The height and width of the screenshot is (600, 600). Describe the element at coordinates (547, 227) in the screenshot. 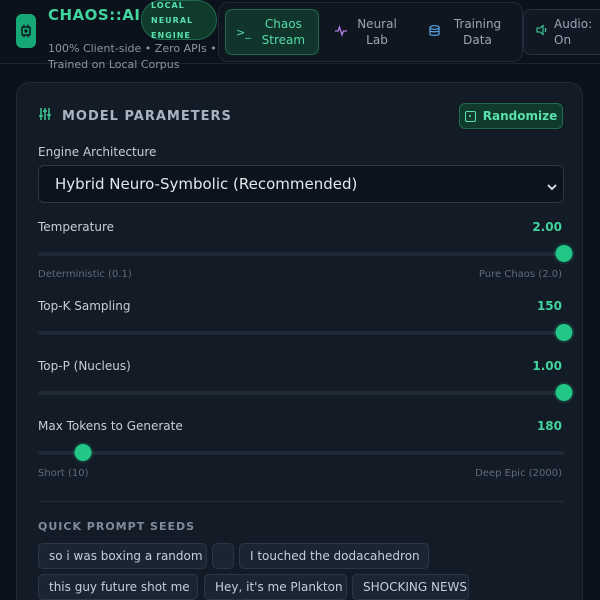

I see `temperature-value: 2.00` at that location.